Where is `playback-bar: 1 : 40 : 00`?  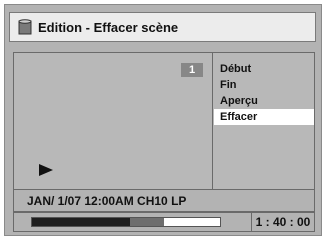
playback-bar: 1 : 40 : 00 is located at coordinates (164, 222).